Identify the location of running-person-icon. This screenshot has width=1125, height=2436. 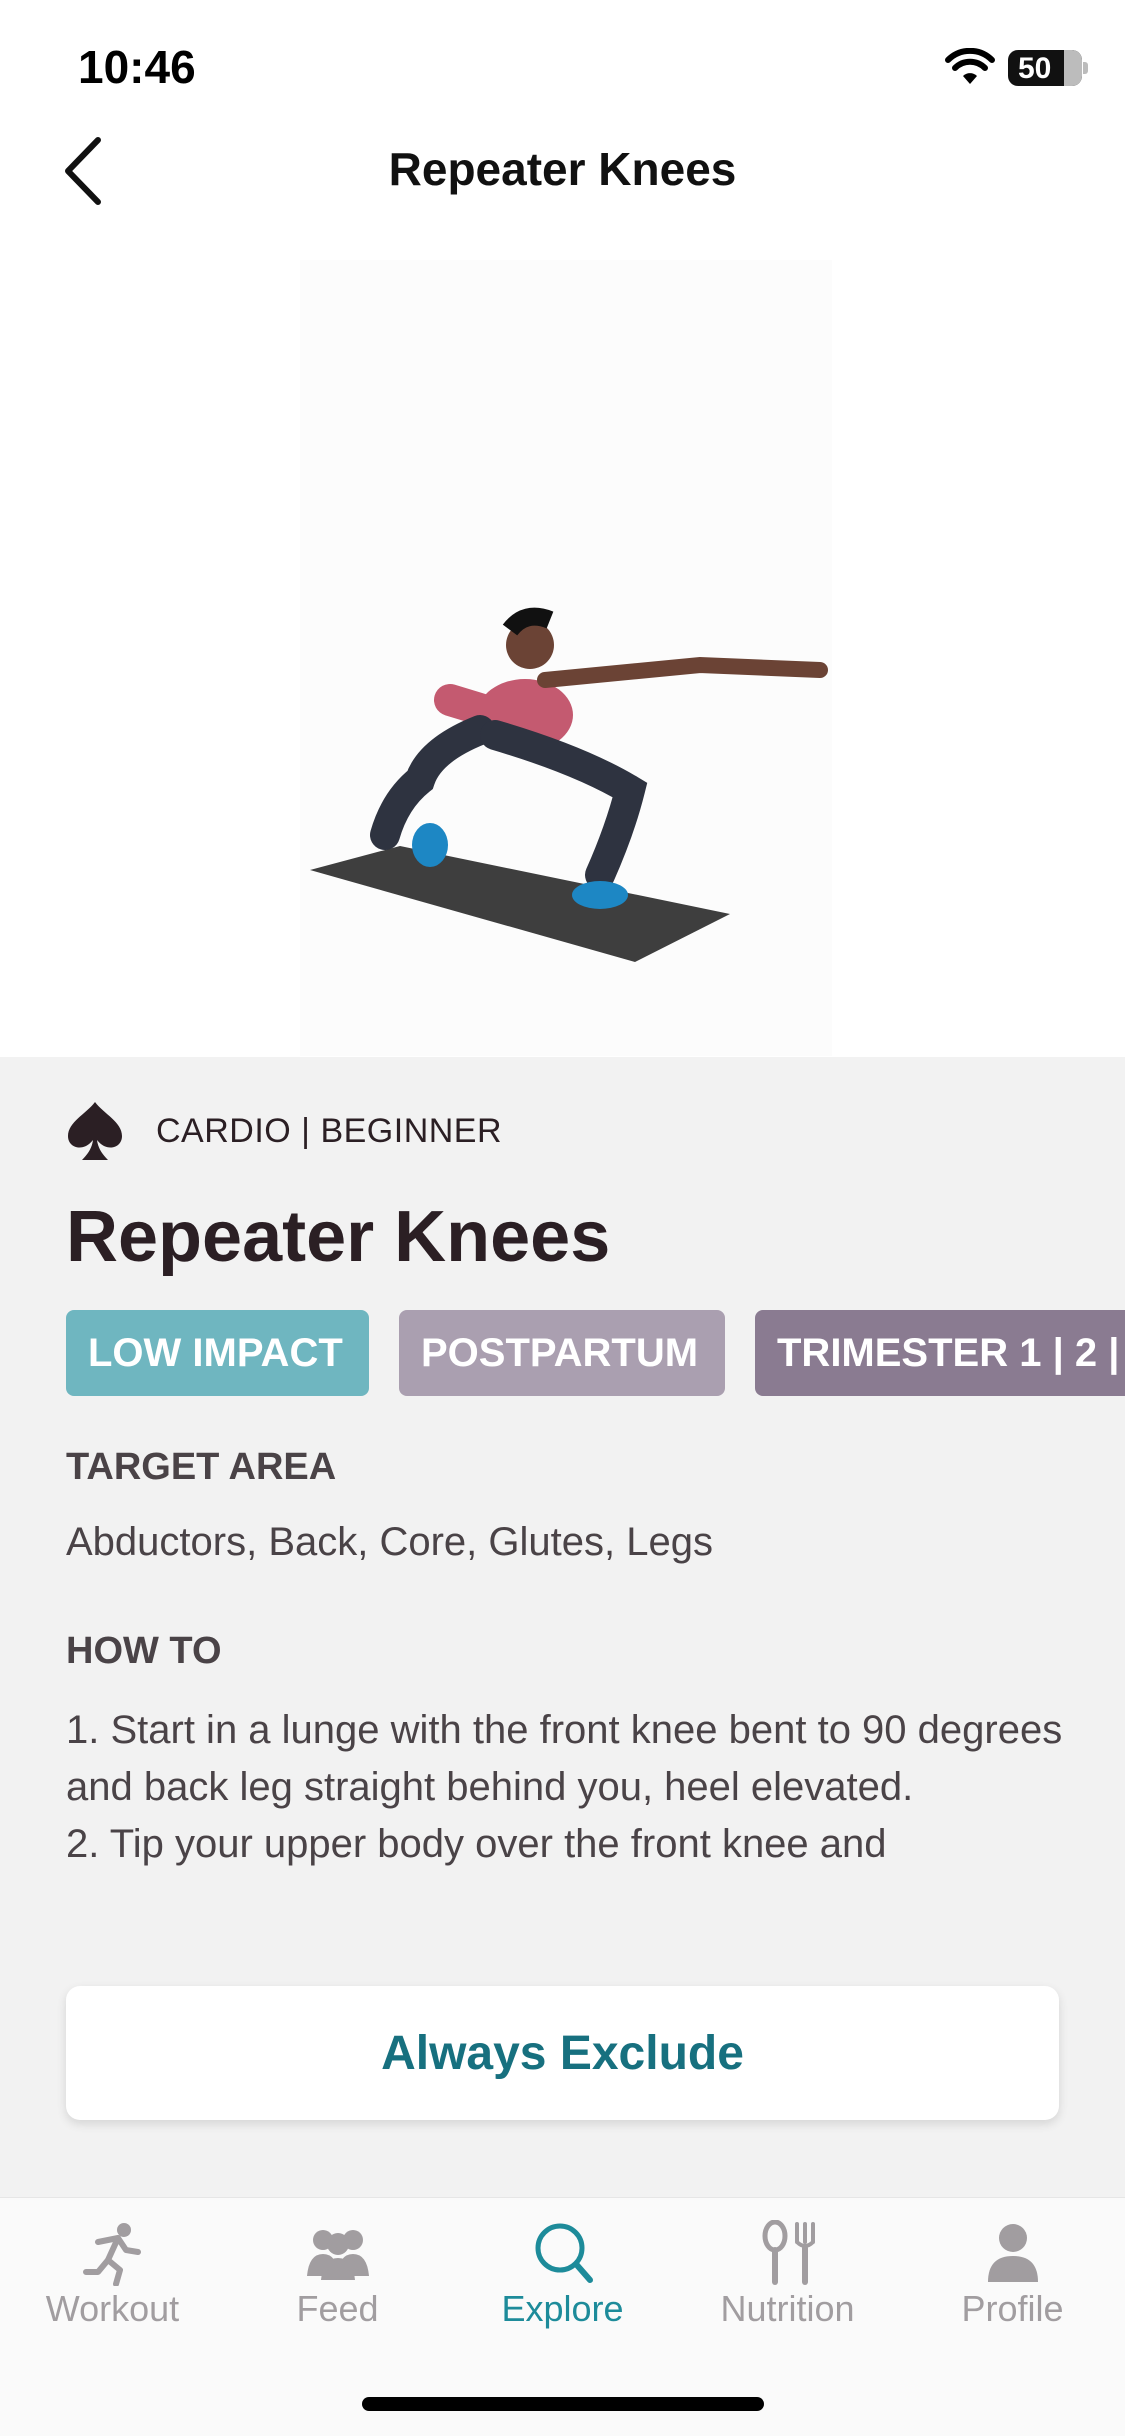
(111, 2254).